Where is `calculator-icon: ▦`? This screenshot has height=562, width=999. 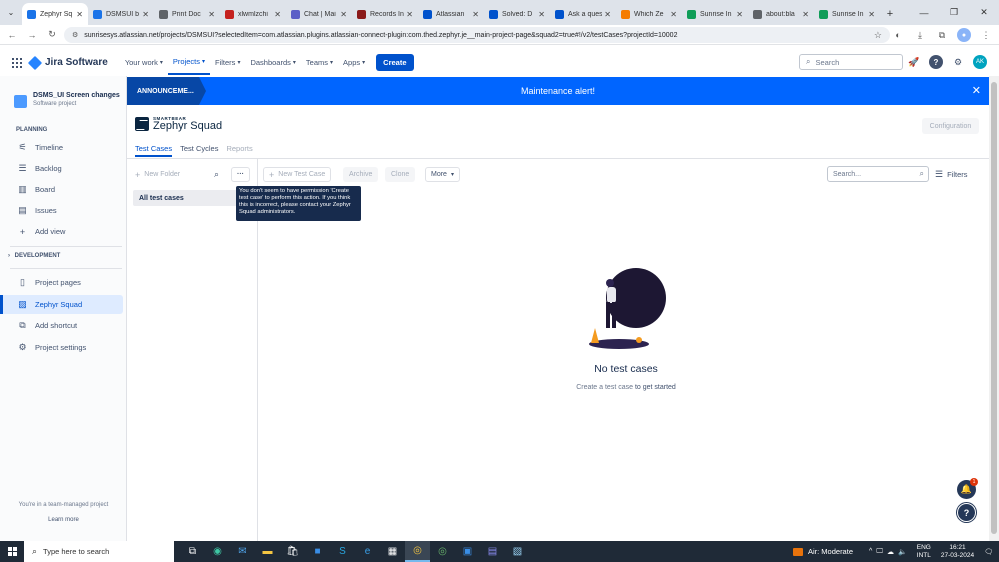
calculator-icon: ▦ is located at coordinates (392, 551).